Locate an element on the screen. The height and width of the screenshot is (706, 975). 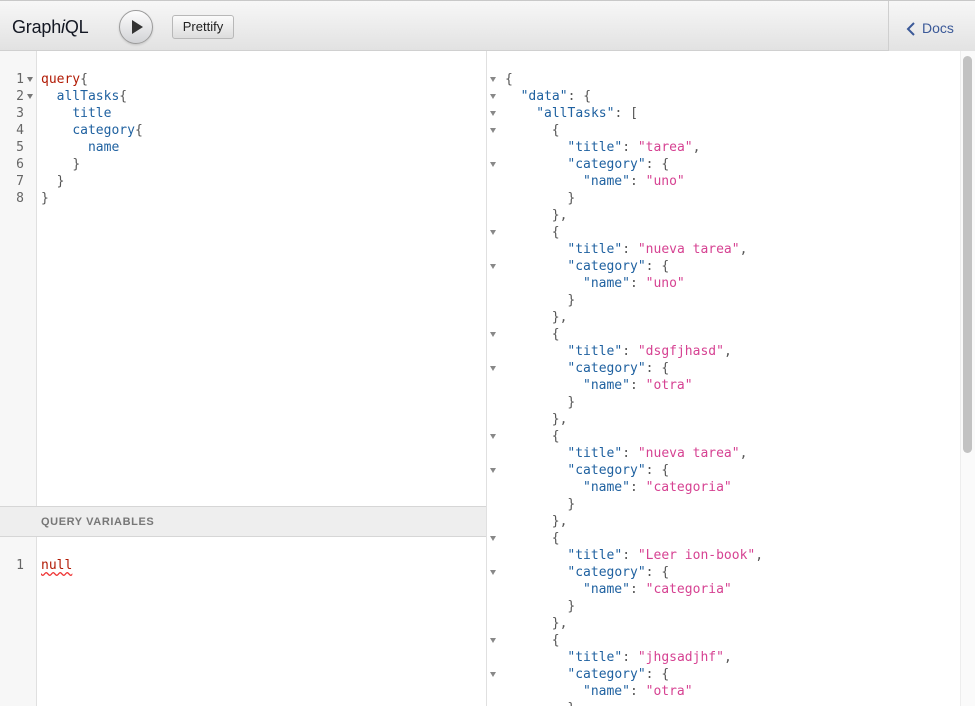
result-line: "title": "Leer ion-book", is located at coordinates (665, 555).